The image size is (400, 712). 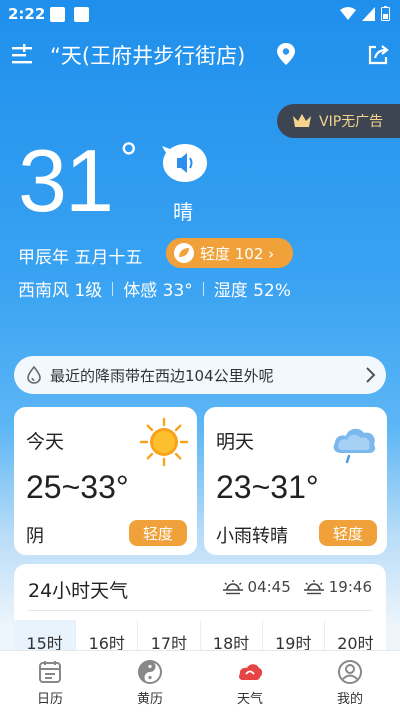 I want to click on tab-label: 天气, so click(x=249, y=699).